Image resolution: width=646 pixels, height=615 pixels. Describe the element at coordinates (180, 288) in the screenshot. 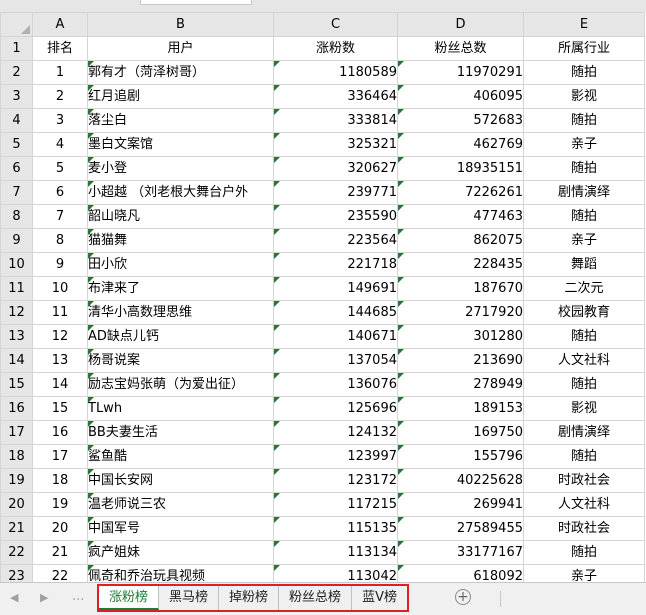

I see `user-cell: 布津来了` at that location.